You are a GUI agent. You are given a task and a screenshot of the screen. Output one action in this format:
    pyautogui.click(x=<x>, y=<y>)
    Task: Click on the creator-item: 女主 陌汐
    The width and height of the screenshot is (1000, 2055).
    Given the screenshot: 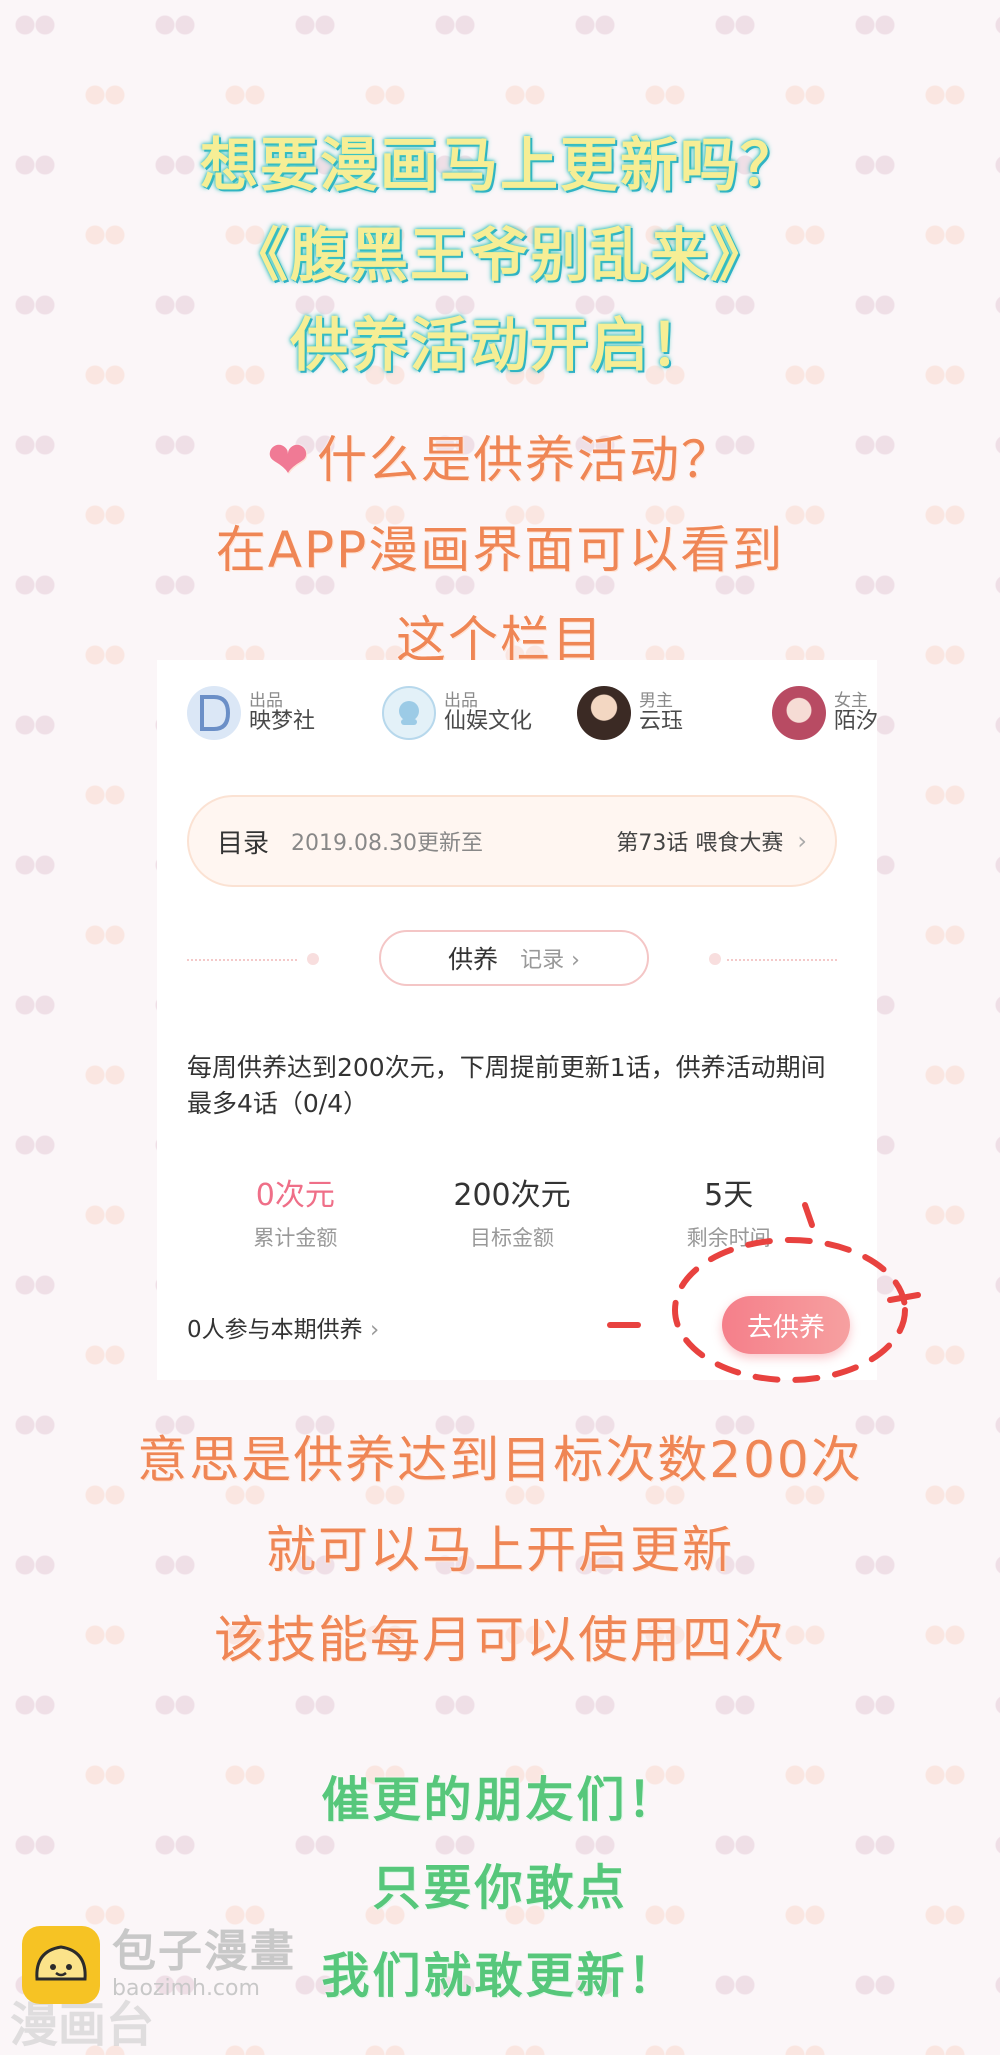 What is the action you would take?
    pyautogui.click(x=824, y=713)
    